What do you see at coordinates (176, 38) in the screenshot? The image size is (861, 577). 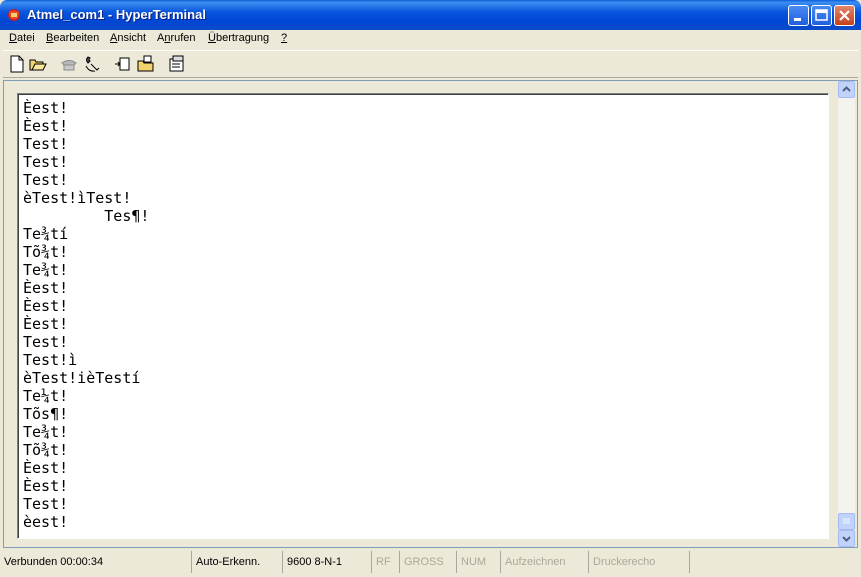 I see `menu-anrufen: Anrufen` at bounding box center [176, 38].